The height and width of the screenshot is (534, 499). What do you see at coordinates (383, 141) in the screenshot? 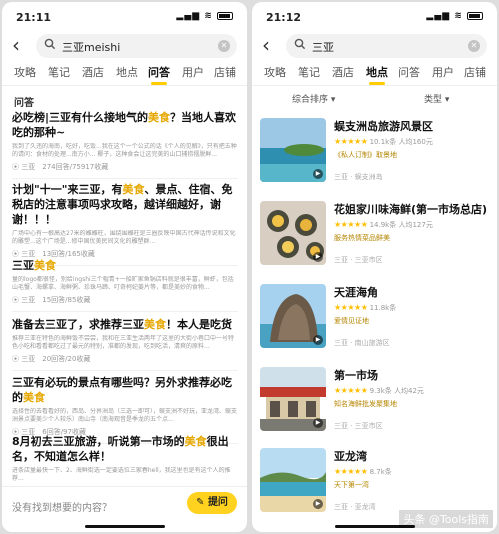
I see `place-rating: ★★★★★ 10.1k条 人均160元` at bounding box center [383, 141].